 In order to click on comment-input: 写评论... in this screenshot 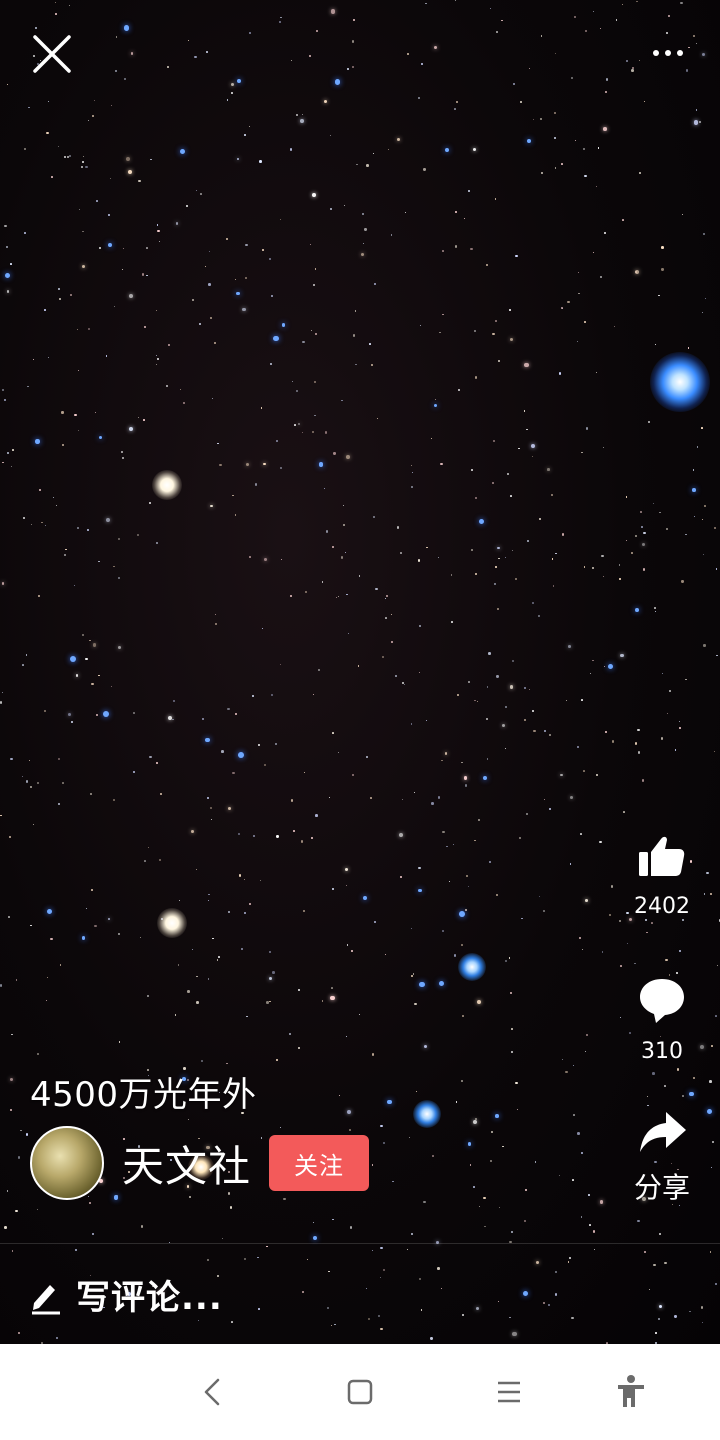, I will do `click(126, 1294)`.